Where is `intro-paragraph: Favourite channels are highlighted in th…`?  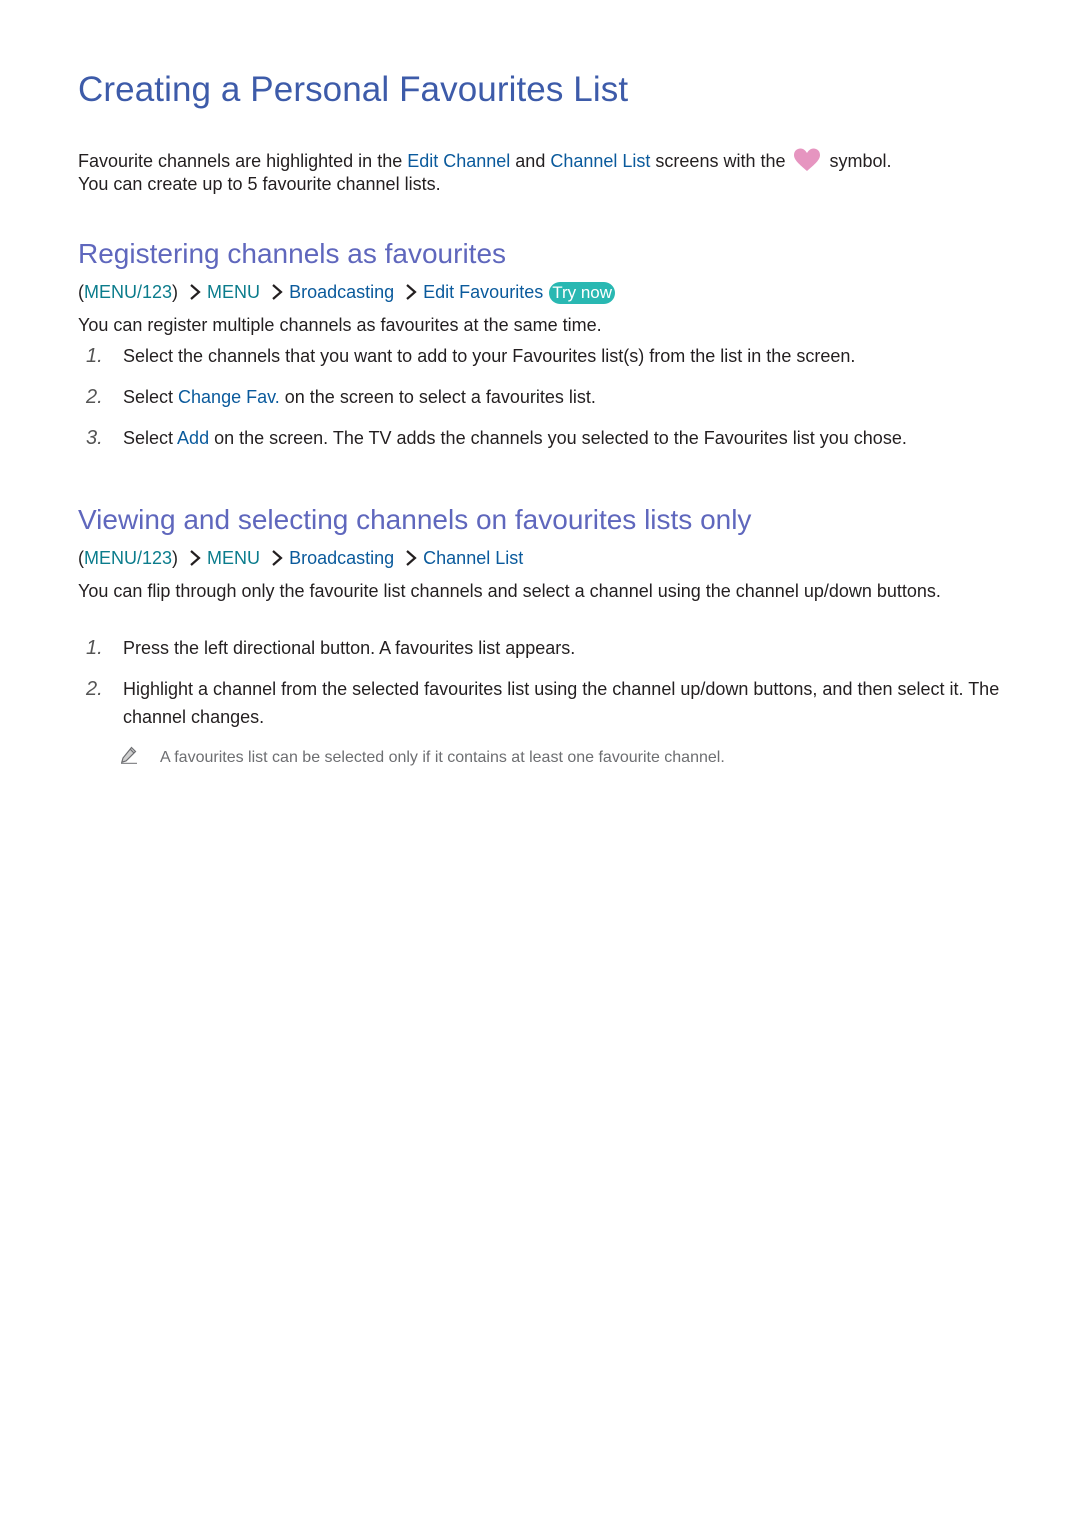 intro-paragraph: Favourite channels are highlighted in th… is located at coordinates (548, 172).